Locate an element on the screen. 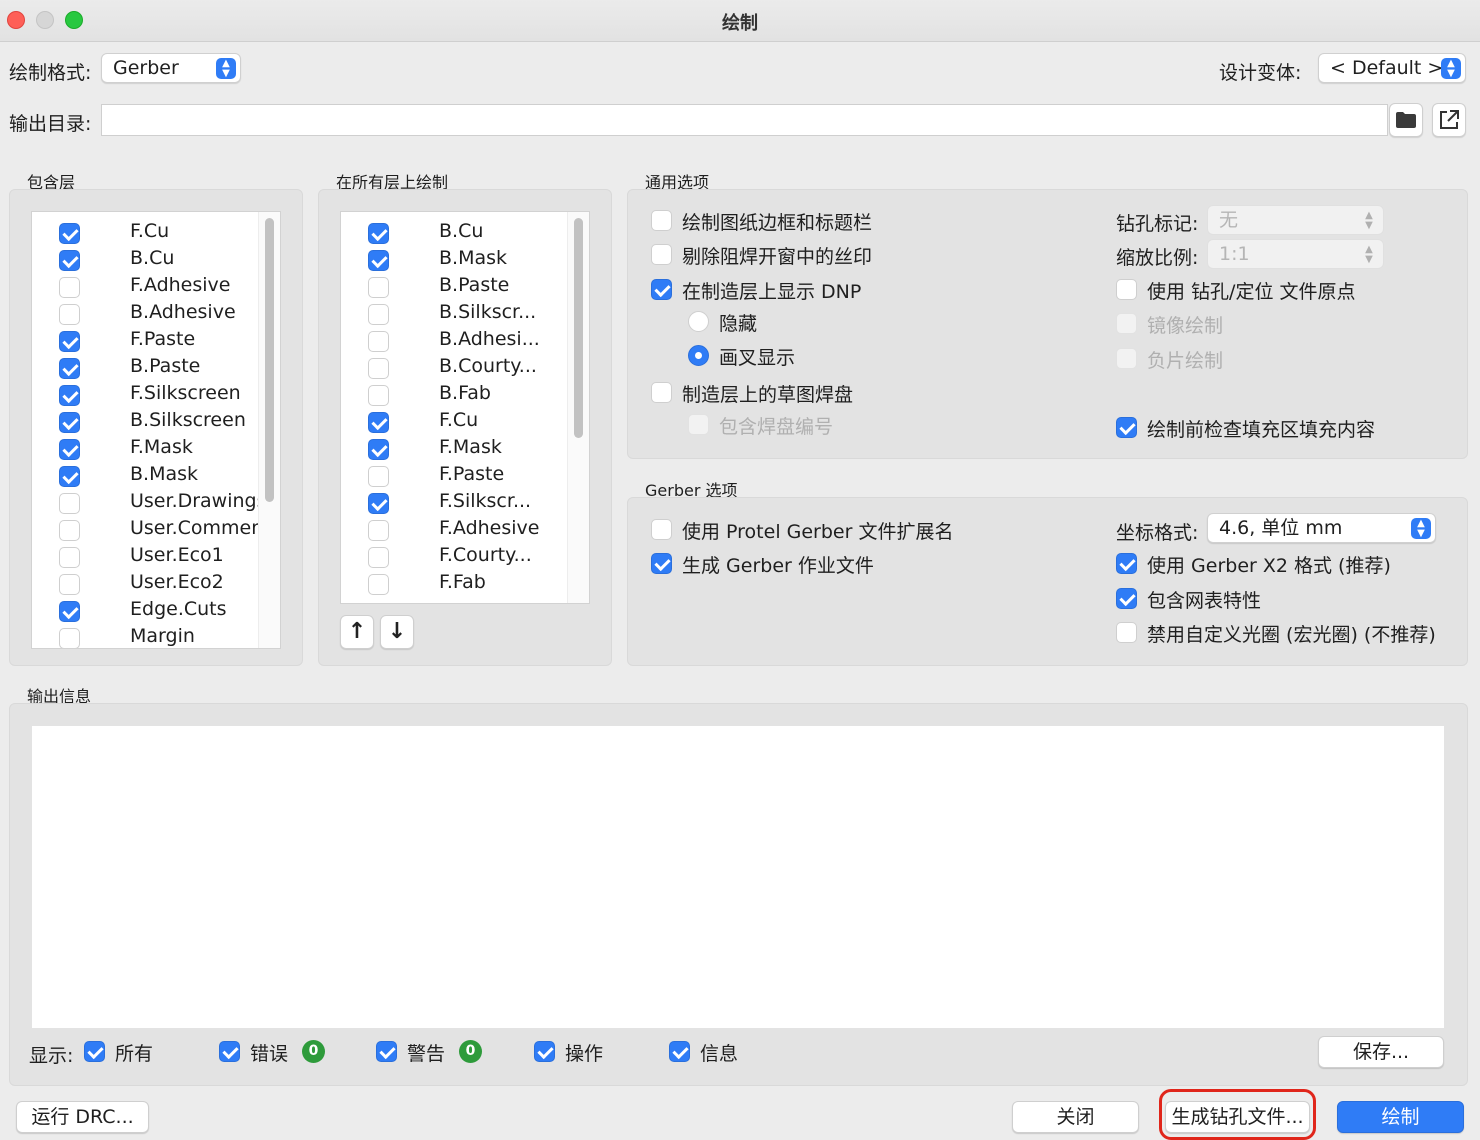 The image size is (1480, 1140). include-layer-row: B.Paste is located at coordinates (156, 367).